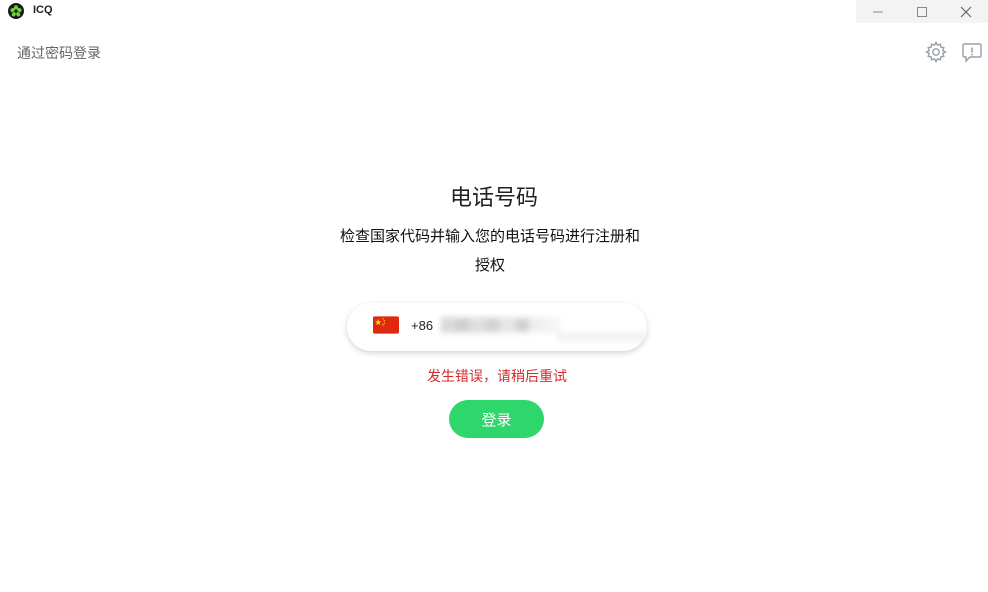 This screenshot has width=988, height=592. I want to click on phone-input-container: +86, so click(497, 327).